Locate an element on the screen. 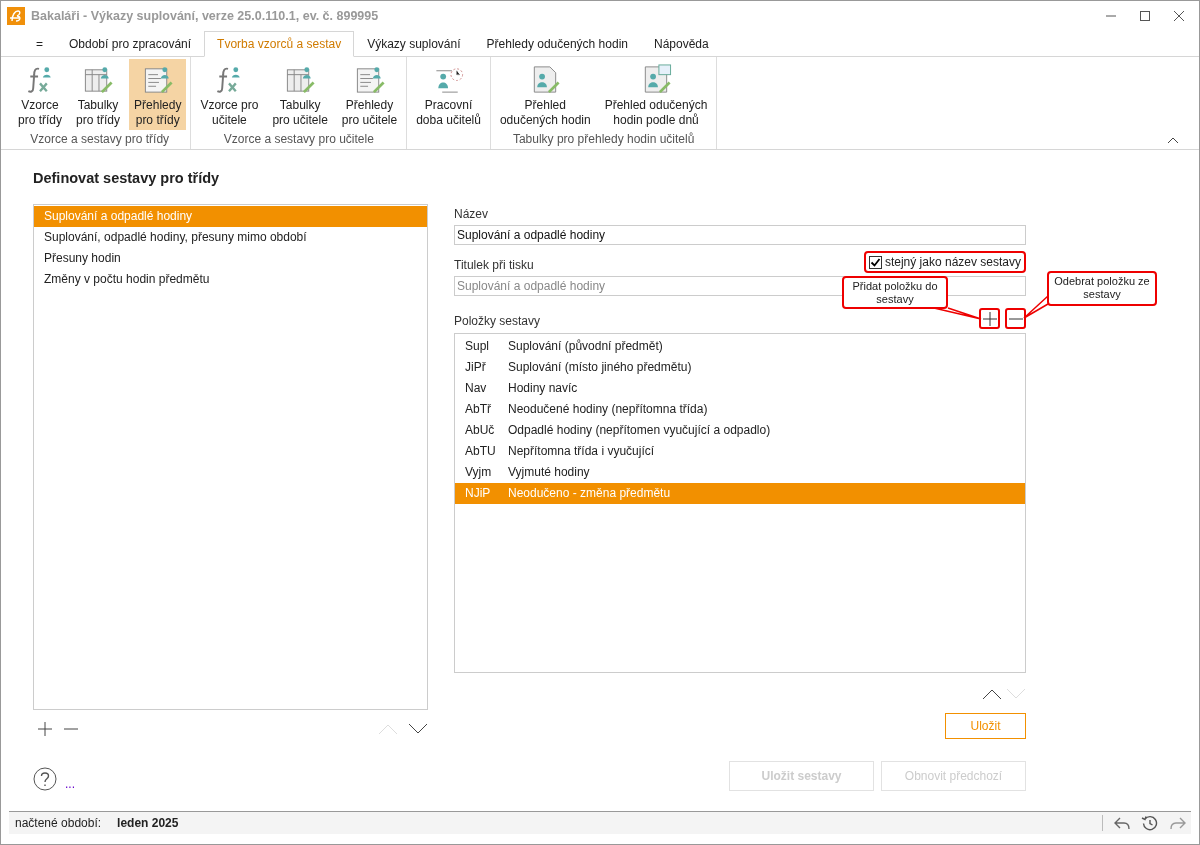 The image size is (1200, 845). report-item-row: JiPř Suplování (místo jiného předmětu) is located at coordinates (740, 367).